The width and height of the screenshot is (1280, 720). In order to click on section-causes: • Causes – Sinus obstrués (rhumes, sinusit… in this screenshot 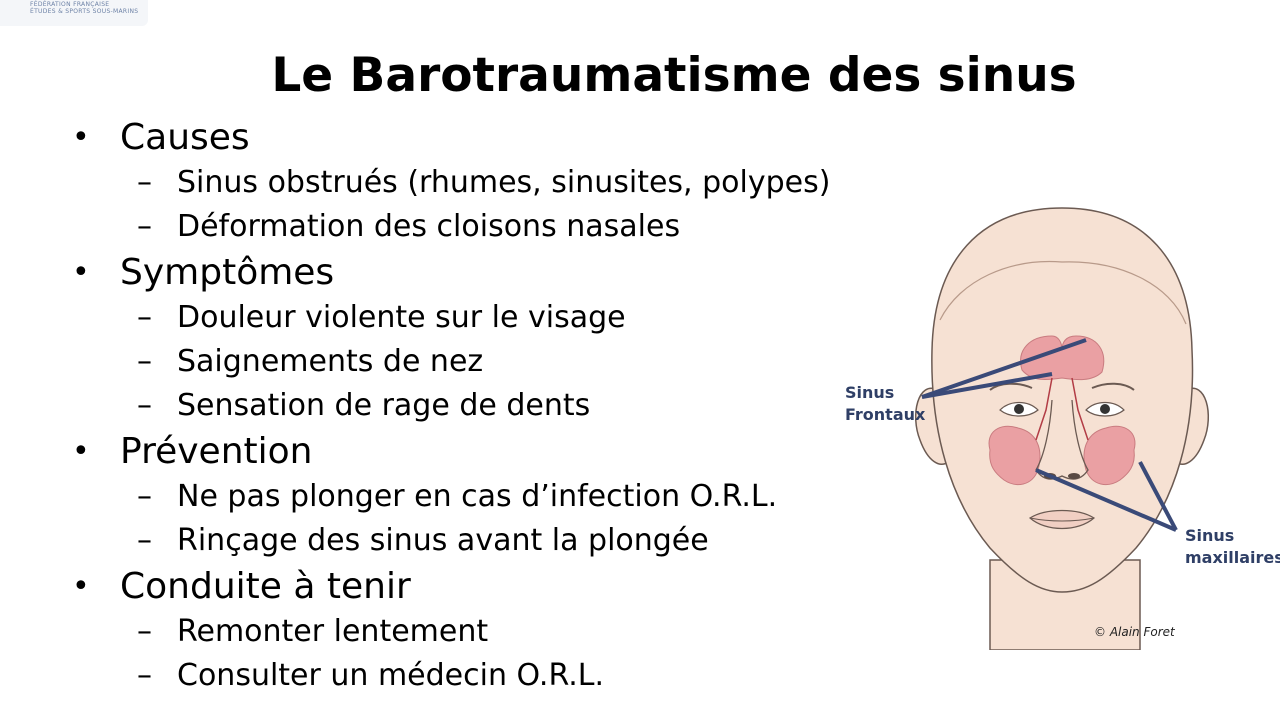, I will do `click(512, 181)`.